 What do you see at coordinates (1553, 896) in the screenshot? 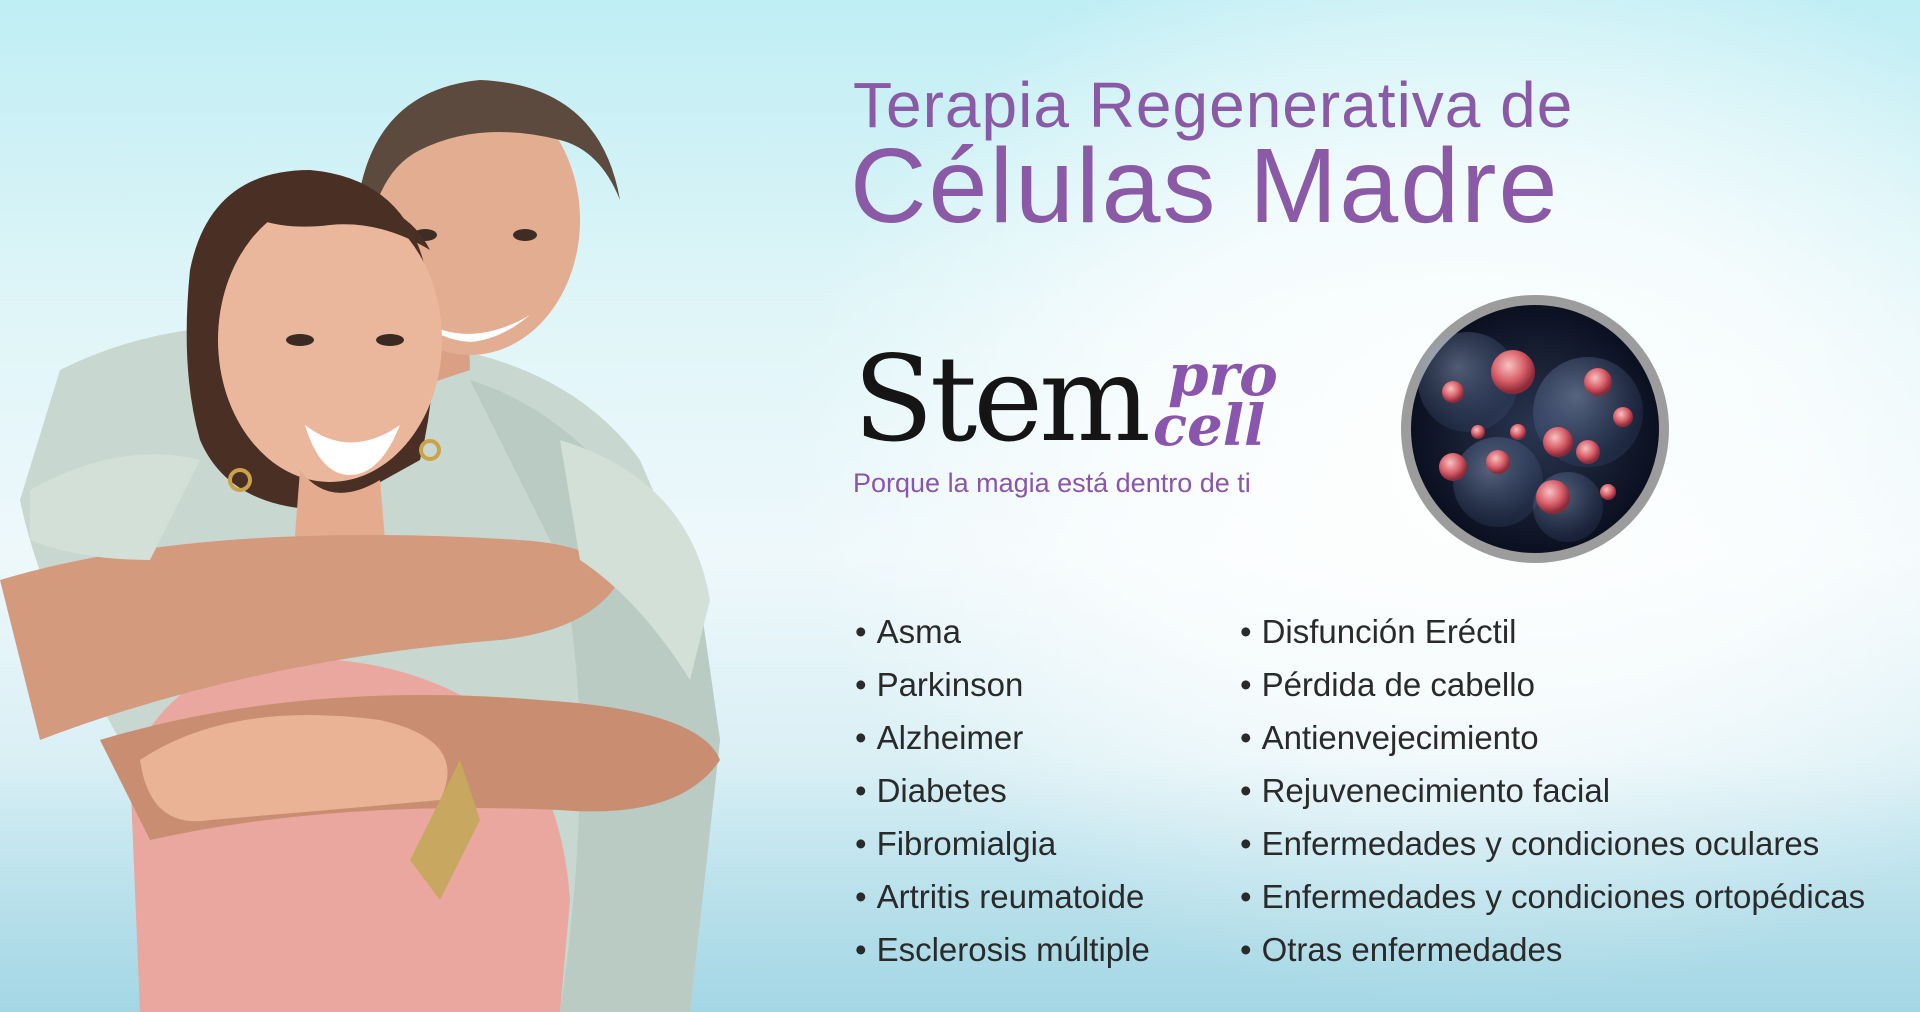
I see `list-item: Enfermedades y condiciones ortopédicas` at bounding box center [1553, 896].